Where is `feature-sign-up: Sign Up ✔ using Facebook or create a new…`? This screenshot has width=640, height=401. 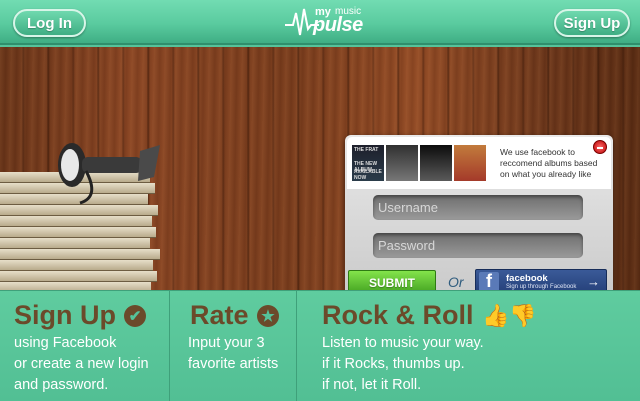
feature-sign-up: Sign Up ✔ using Facebook or create a new… is located at coordinates (84, 346).